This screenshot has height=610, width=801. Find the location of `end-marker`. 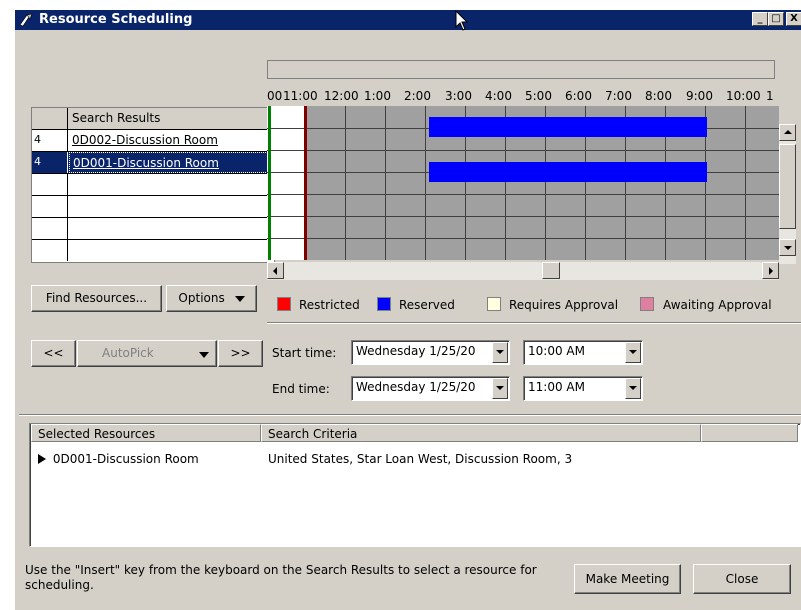

end-marker is located at coordinates (305, 183).